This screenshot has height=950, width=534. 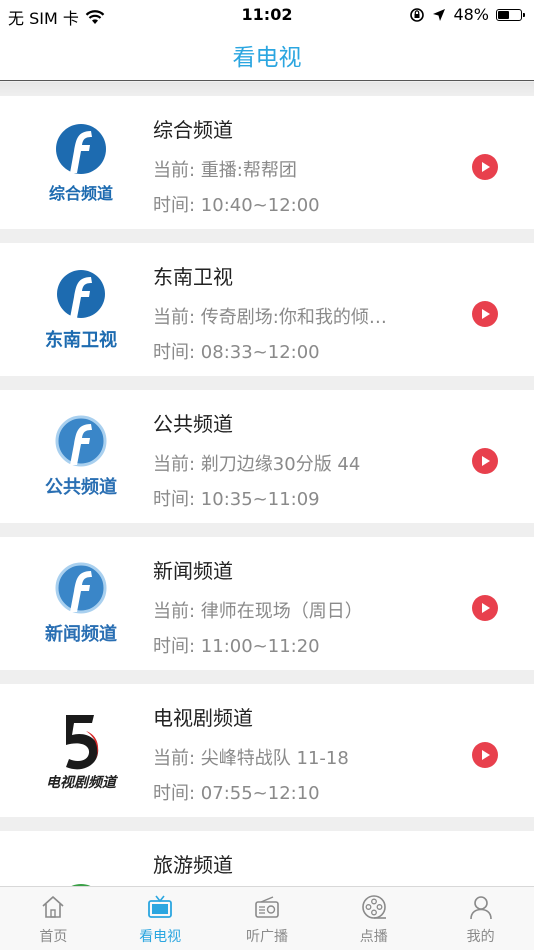 I want to click on tv-icon, so click(x=160, y=906).